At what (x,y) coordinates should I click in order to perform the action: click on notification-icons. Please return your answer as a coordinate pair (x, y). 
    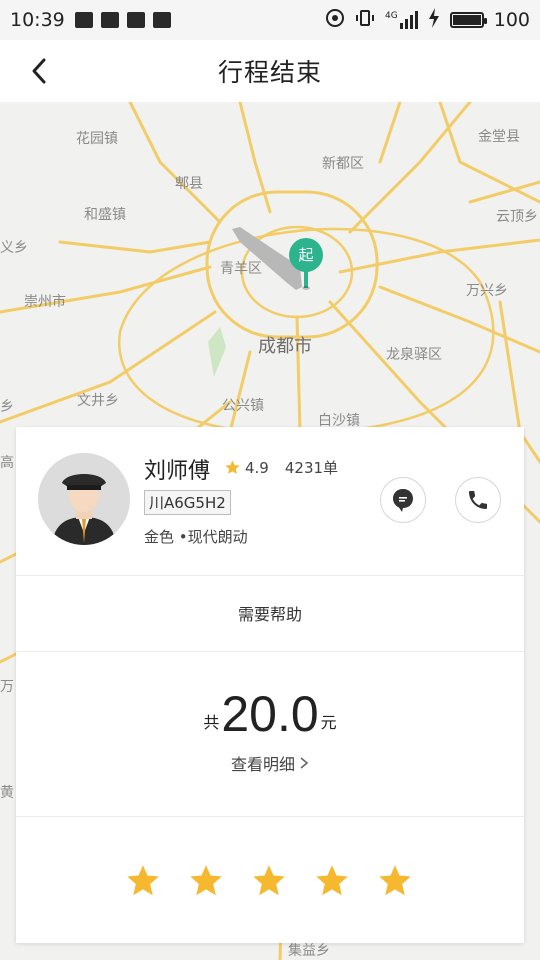
    Looking at the image, I should click on (122, 20).